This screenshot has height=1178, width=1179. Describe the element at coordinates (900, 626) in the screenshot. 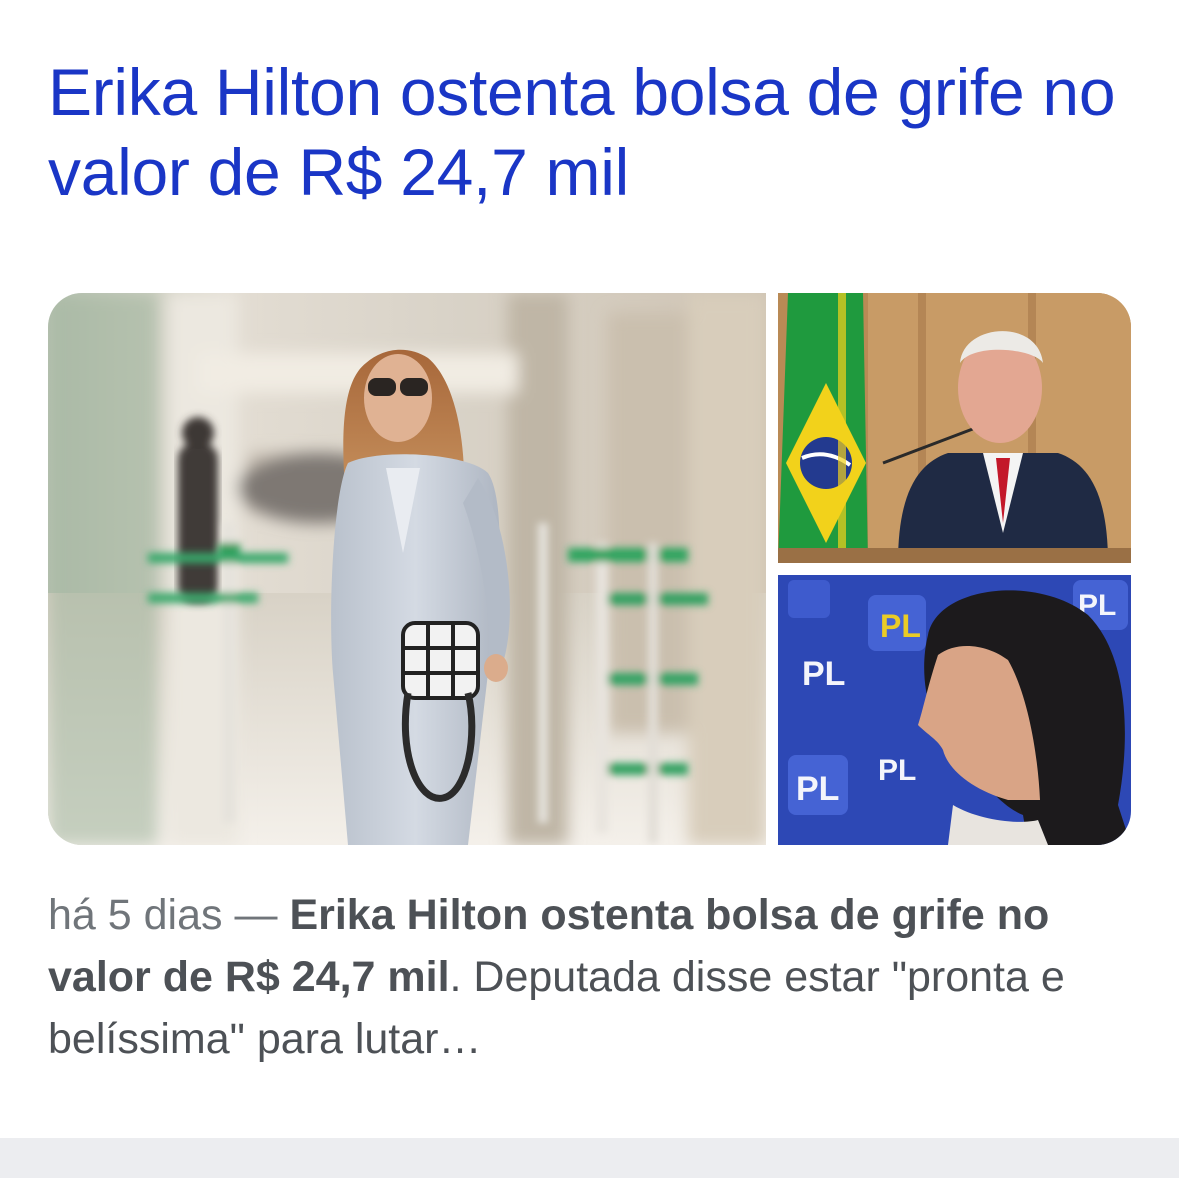

I see `pl-logo-text-2: PL` at that location.